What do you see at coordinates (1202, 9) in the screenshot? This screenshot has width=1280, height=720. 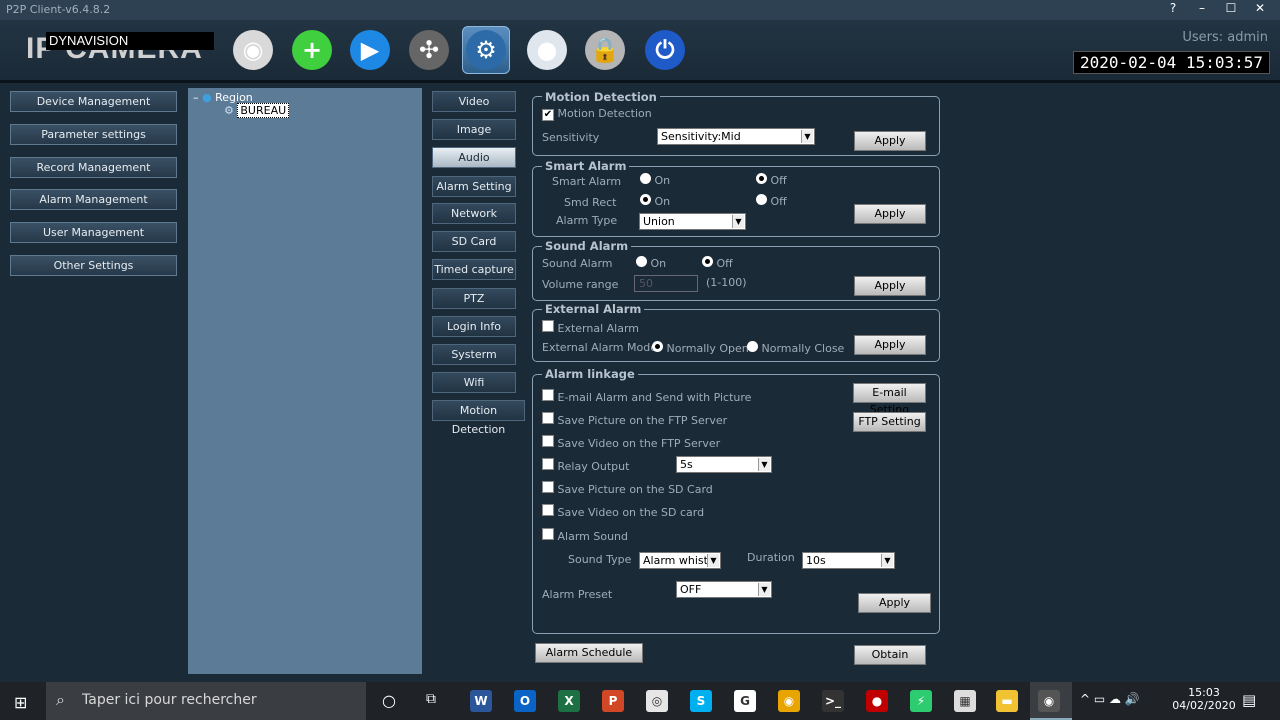 I see `minimize-button: –` at bounding box center [1202, 9].